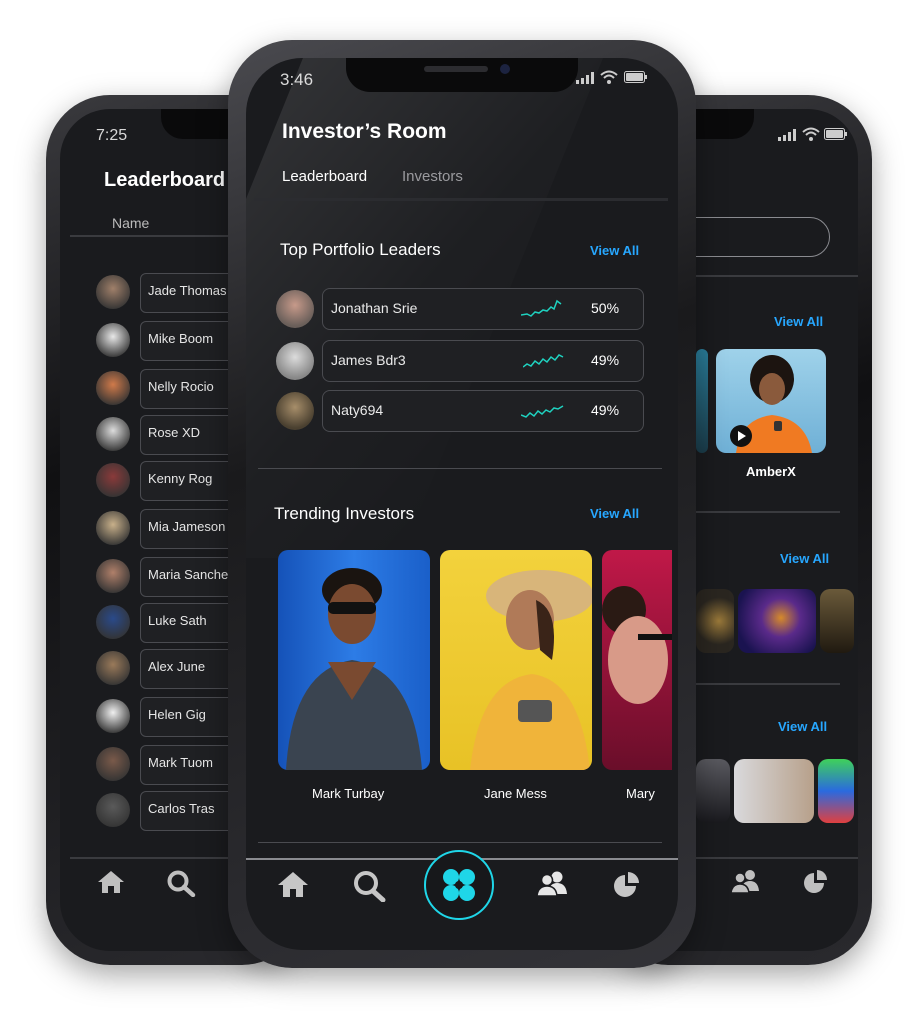 Image resolution: width=914 pixels, height=1024 pixels. What do you see at coordinates (364, 131) in the screenshot?
I see `page-title: Investor’s Room` at bounding box center [364, 131].